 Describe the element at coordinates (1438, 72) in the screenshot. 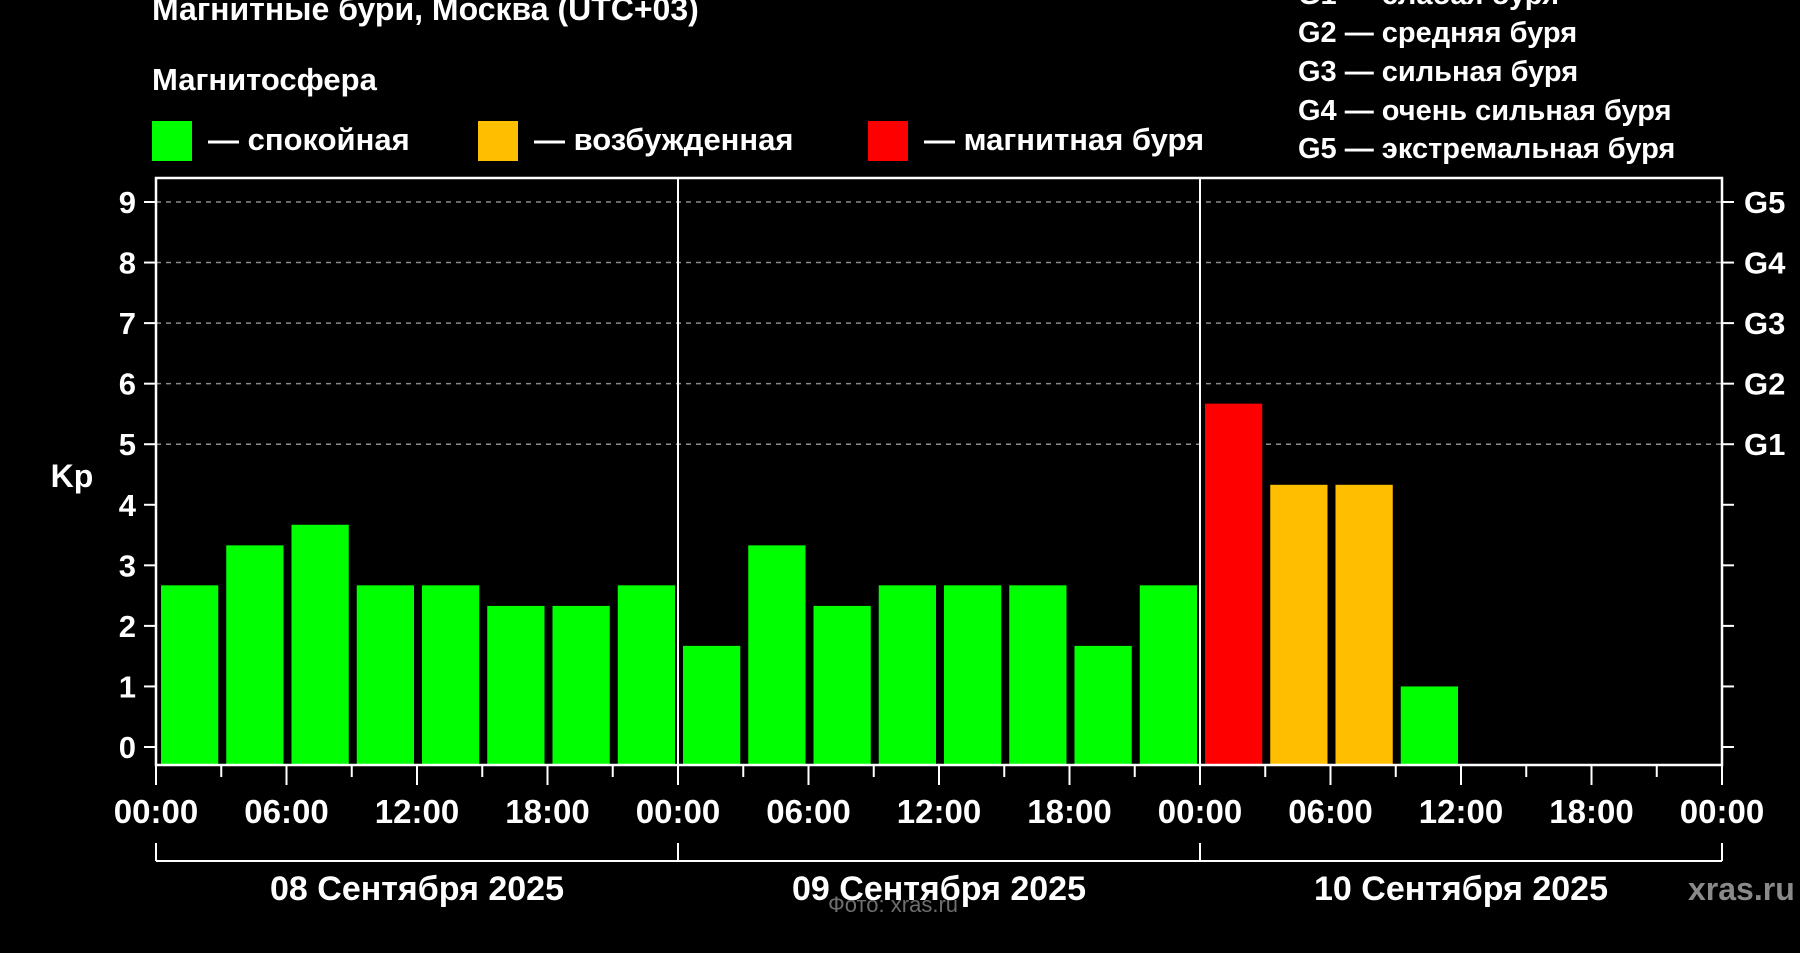

I see `g-legend-g3: G3 — сильная буря` at that location.